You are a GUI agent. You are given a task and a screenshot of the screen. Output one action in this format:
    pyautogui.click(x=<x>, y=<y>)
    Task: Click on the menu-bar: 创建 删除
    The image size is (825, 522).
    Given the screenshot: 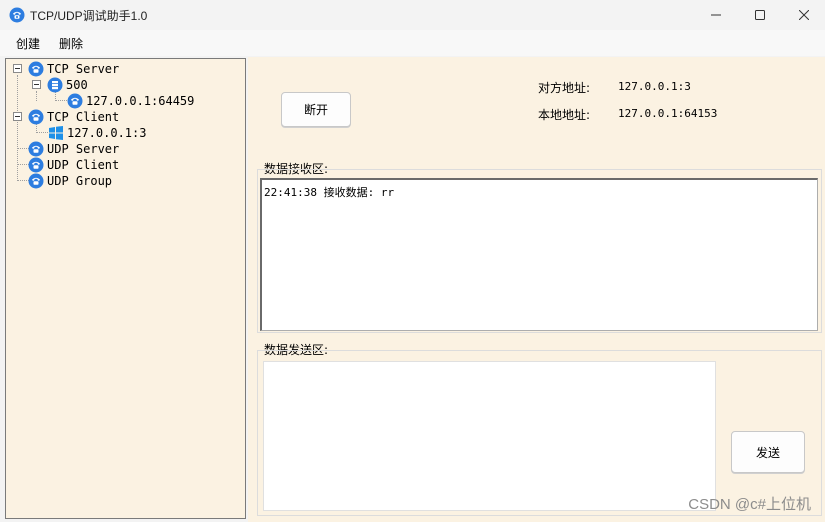 What is the action you would take?
    pyautogui.click(x=412, y=43)
    